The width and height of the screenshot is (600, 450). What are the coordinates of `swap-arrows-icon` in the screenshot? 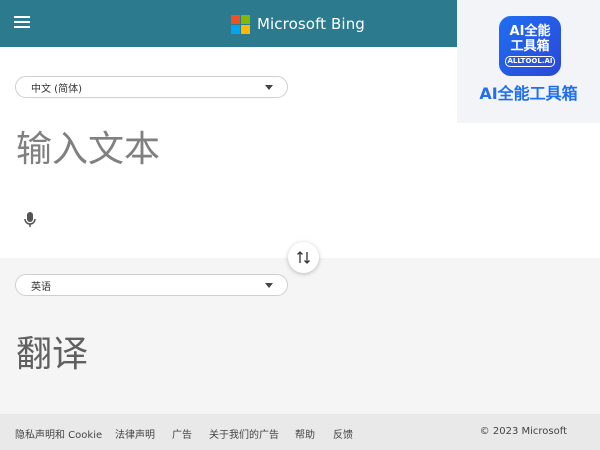 It's located at (303, 257).